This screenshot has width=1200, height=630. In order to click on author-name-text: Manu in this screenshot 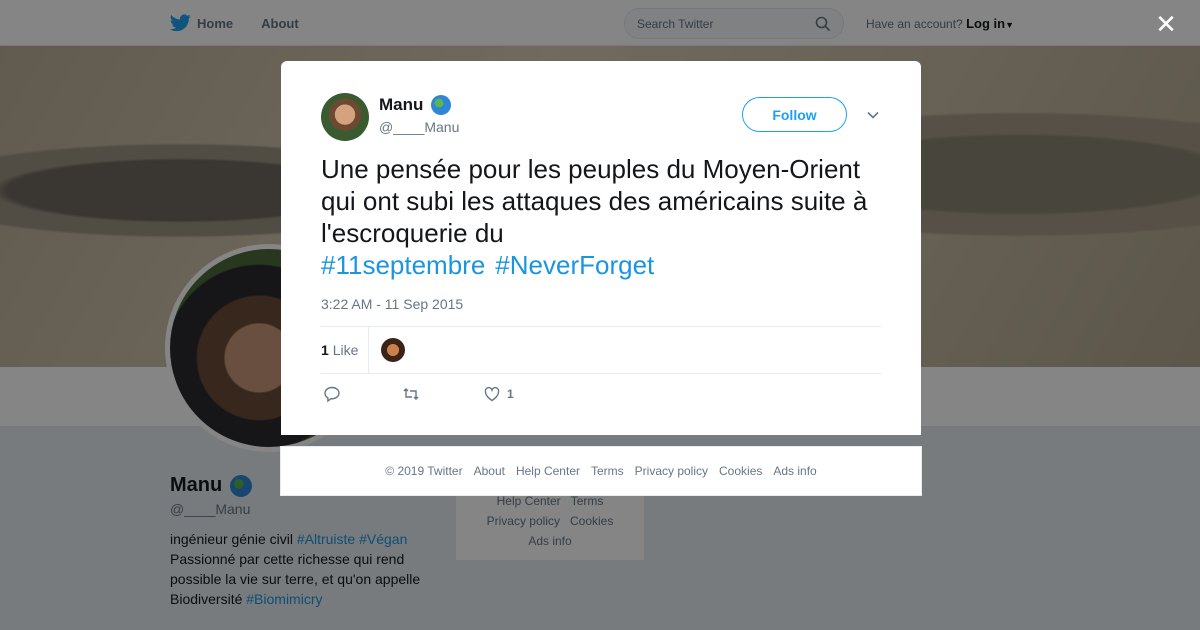, I will do `click(401, 104)`.